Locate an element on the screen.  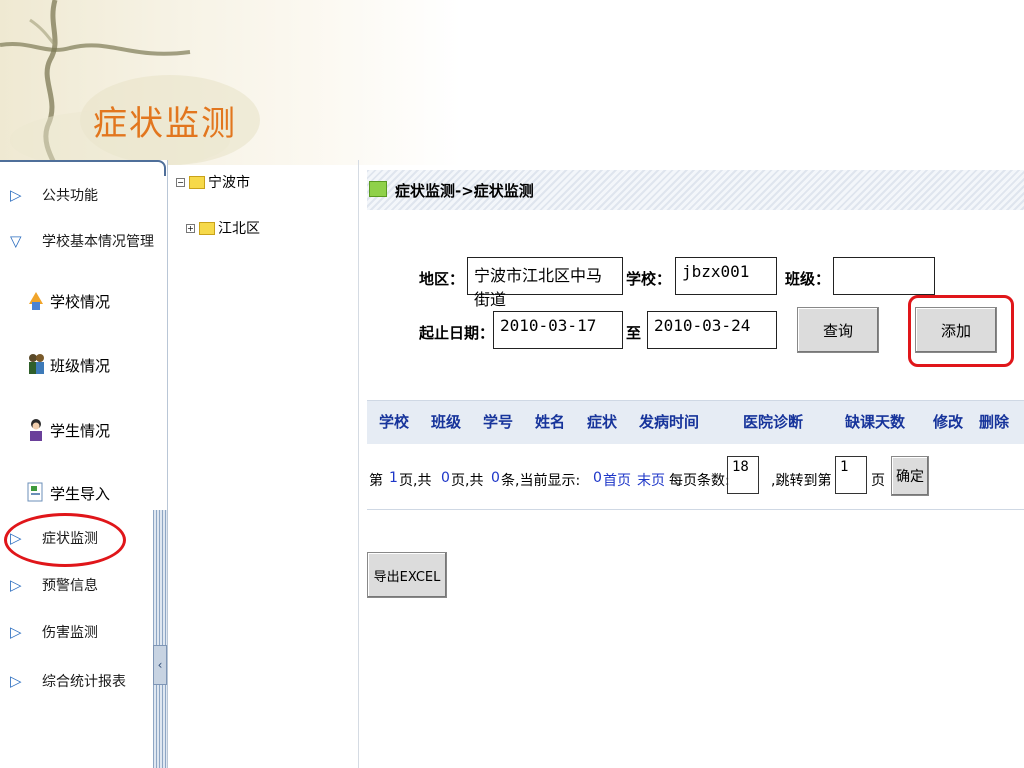
sidebar-item-reports: ▷ 综合统计报表 is located at coordinates (68, 681).